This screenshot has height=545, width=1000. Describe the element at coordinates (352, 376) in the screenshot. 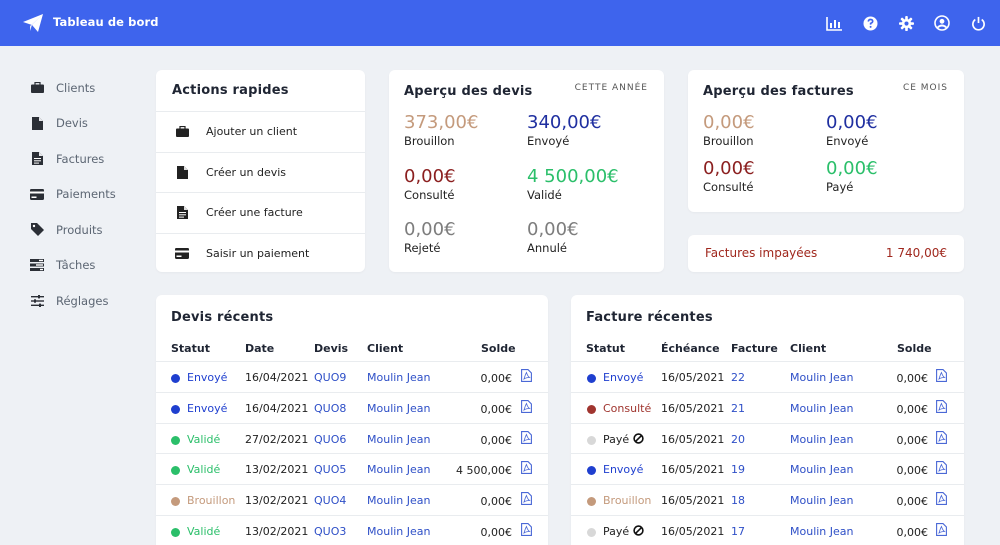

I see `table-row: Envoyé 16/04/2021 QUO9 Moulin Jean 0,00€` at that location.